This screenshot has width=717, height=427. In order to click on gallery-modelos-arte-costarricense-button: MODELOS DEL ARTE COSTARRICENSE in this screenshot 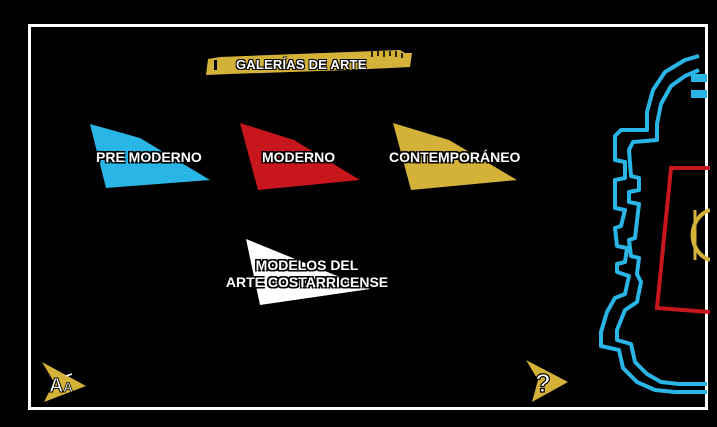, I will do `click(307, 272)`.